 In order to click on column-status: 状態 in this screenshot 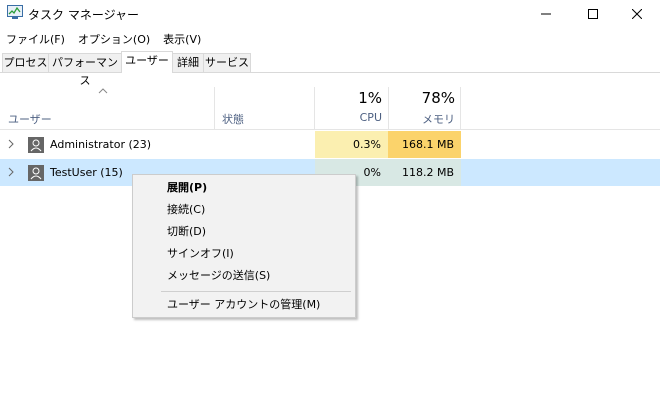, I will do `click(233, 119)`.